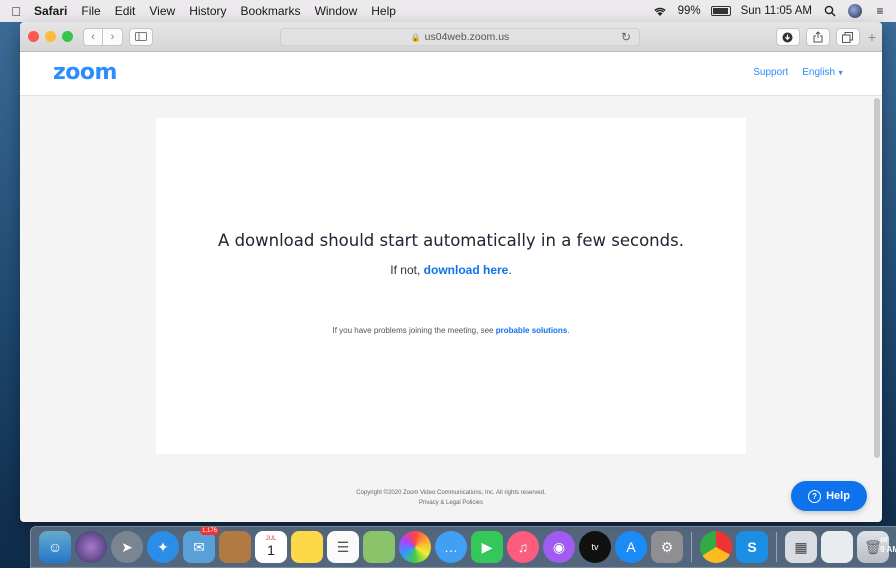 The image size is (896, 568). What do you see at coordinates (451, 74) in the screenshot?
I see `zoom-header: zoom Support English ▼` at bounding box center [451, 74].